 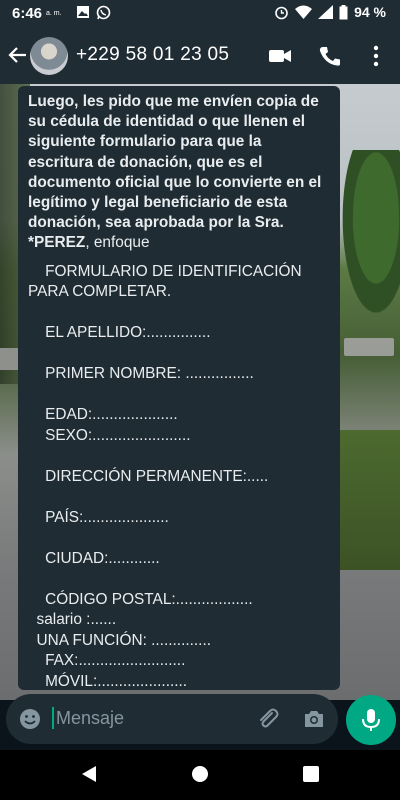 What do you see at coordinates (369, 347) in the screenshot?
I see `wallpaper-bench-right` at bounding box center [369, 347].